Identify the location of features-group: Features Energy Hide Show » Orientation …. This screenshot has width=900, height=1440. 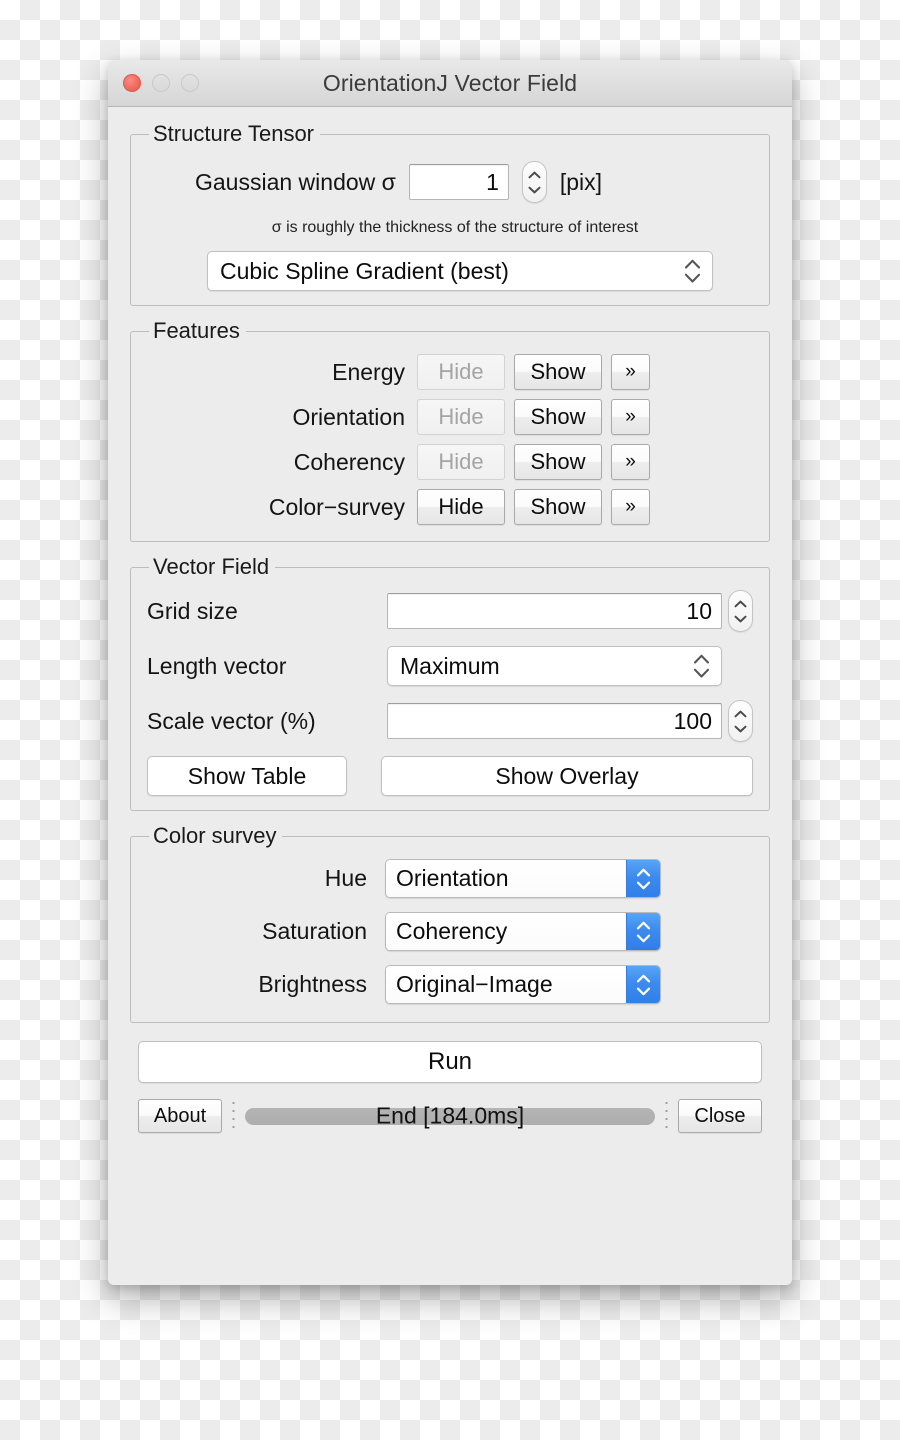
(450, 430).